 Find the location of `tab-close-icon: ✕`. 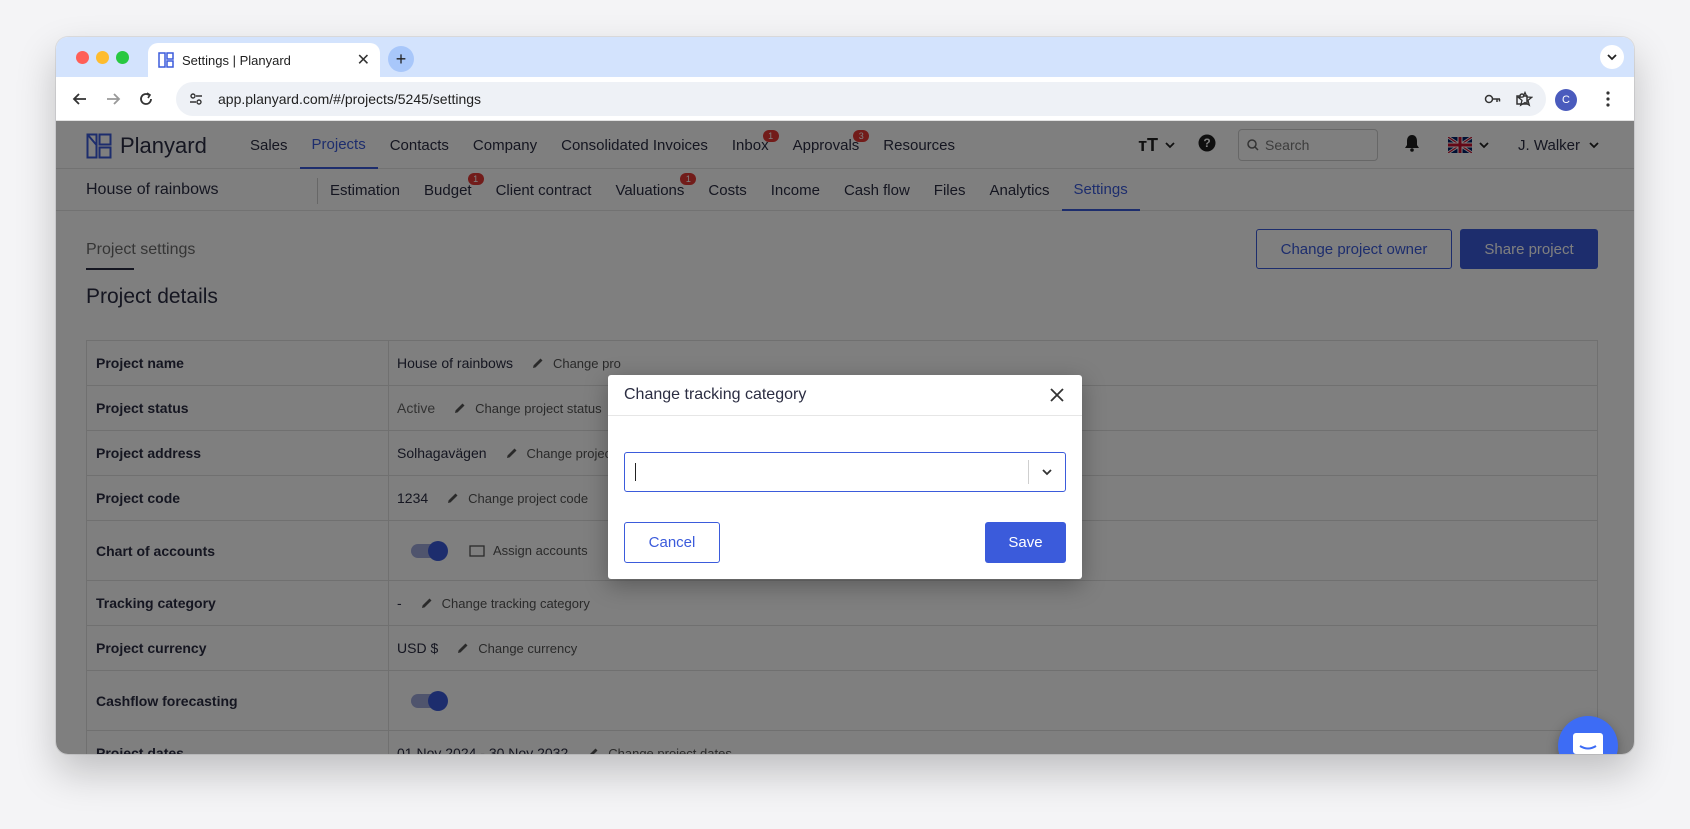

tab-close-icon: ✕ is located at coordinates (363, 60).